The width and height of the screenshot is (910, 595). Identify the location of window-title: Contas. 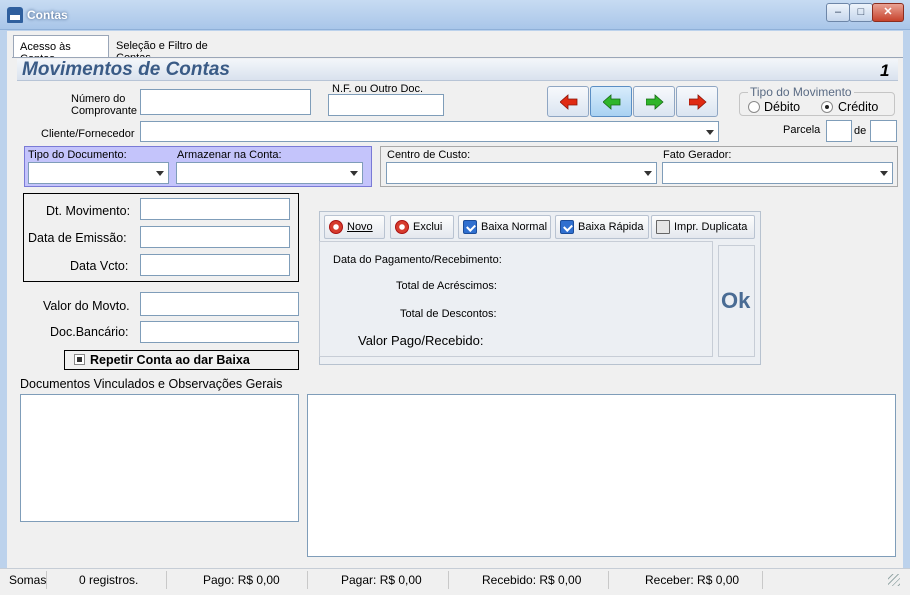
(47, 15).